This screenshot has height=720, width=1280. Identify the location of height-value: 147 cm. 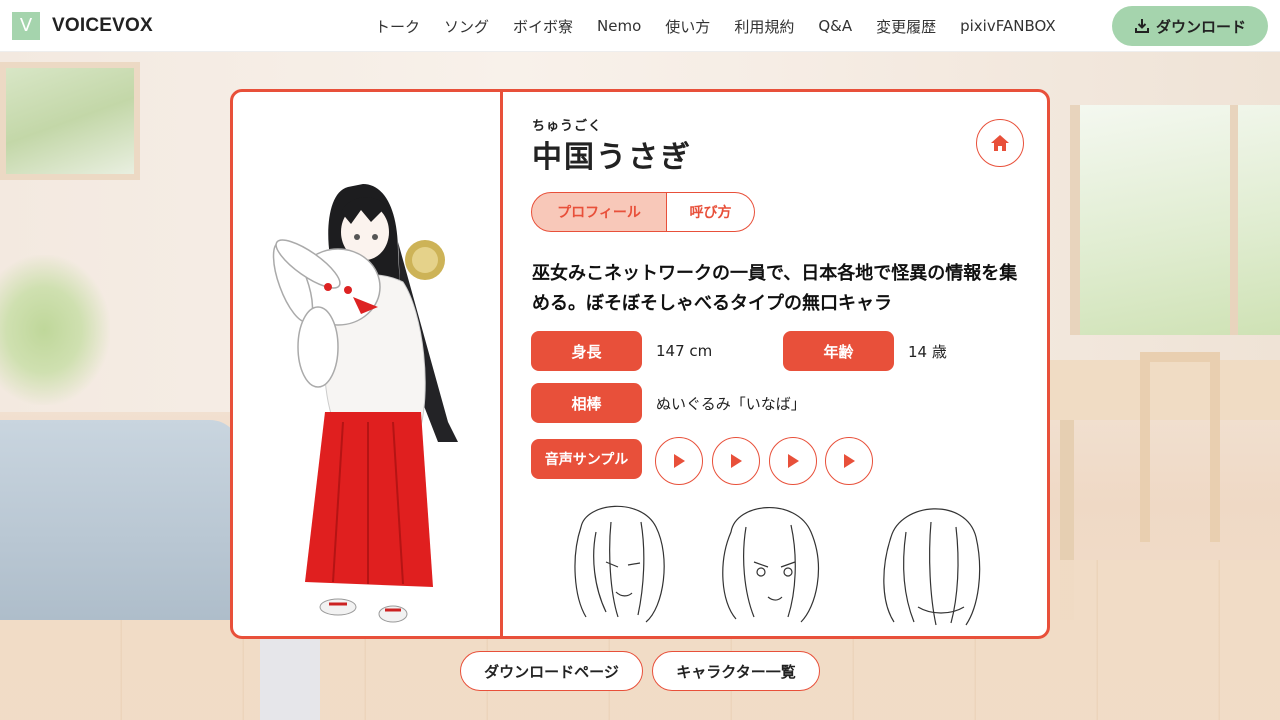
(684, 351).